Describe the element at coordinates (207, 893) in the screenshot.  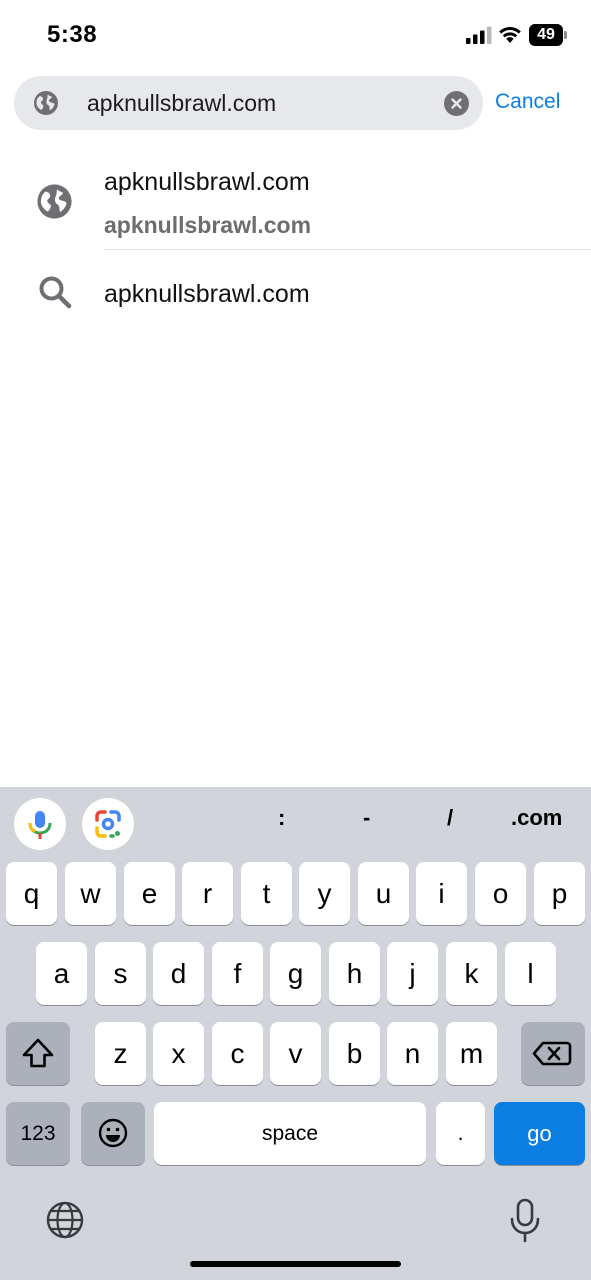
I see `key-r: r` at that location.